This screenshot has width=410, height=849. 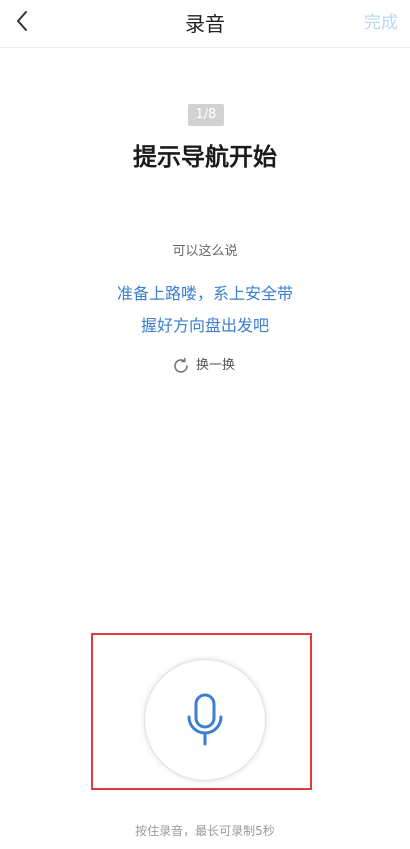 What do you see at coordinates (216, 365) in the screenshot?
I see `refresh-label: 换一换` at bounding box center [216, 365].